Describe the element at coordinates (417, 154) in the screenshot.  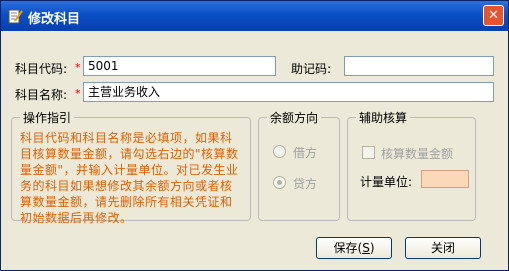
I see `quantity-amount-label: 核算数量金额` at that location.